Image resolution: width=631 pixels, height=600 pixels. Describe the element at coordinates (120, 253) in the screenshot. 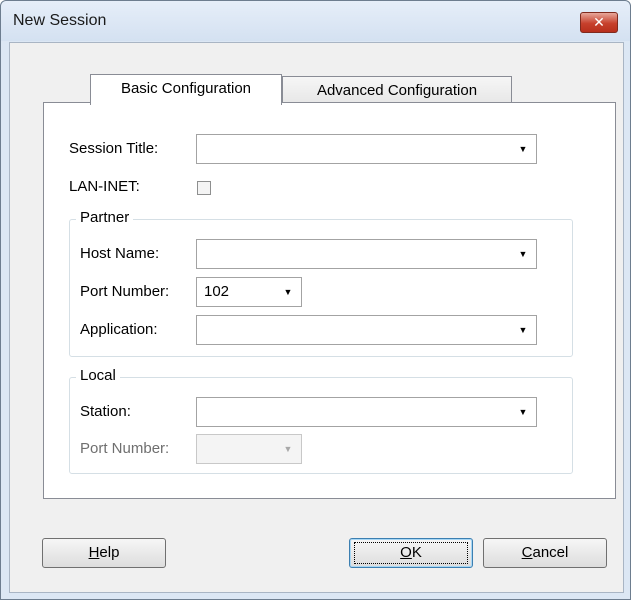

I see `host-name-label: Host Name:` at that location.